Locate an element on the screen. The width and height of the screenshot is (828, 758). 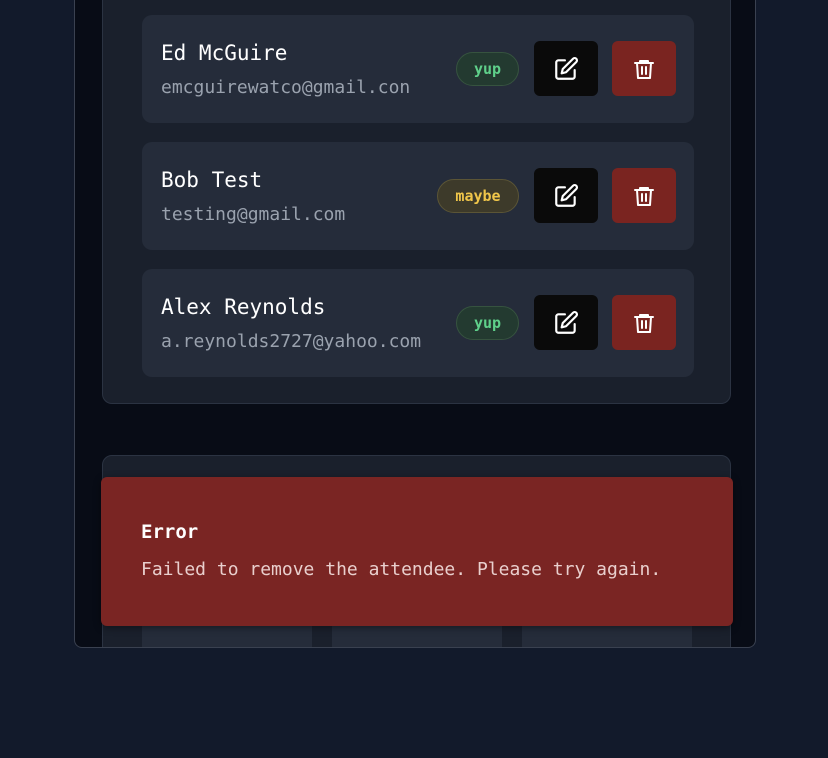
attendee-name: Alex Reynolds is located at coordinates (243, 307).